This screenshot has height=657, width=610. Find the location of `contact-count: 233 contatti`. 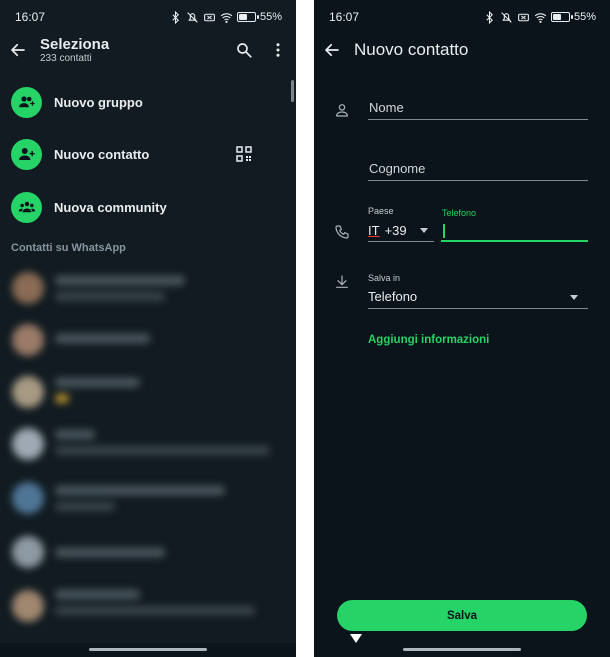

contact-count: 233 contatti is located at coordinates (66, 58).